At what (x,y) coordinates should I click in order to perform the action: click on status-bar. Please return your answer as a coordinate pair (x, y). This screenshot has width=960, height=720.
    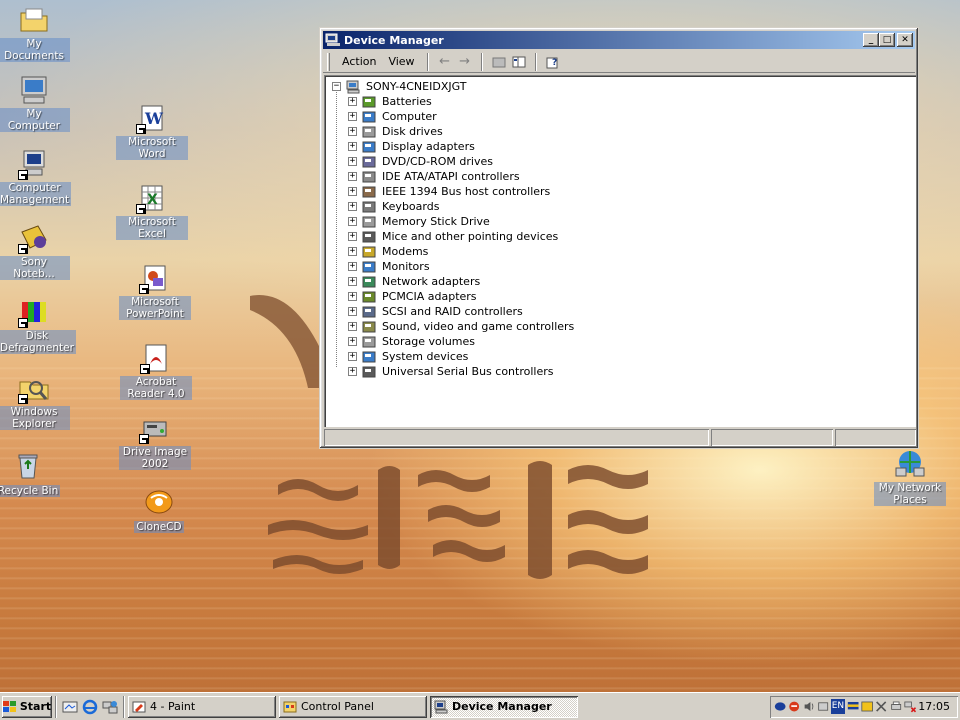
    Looking at the image, I should click on (620, 437).